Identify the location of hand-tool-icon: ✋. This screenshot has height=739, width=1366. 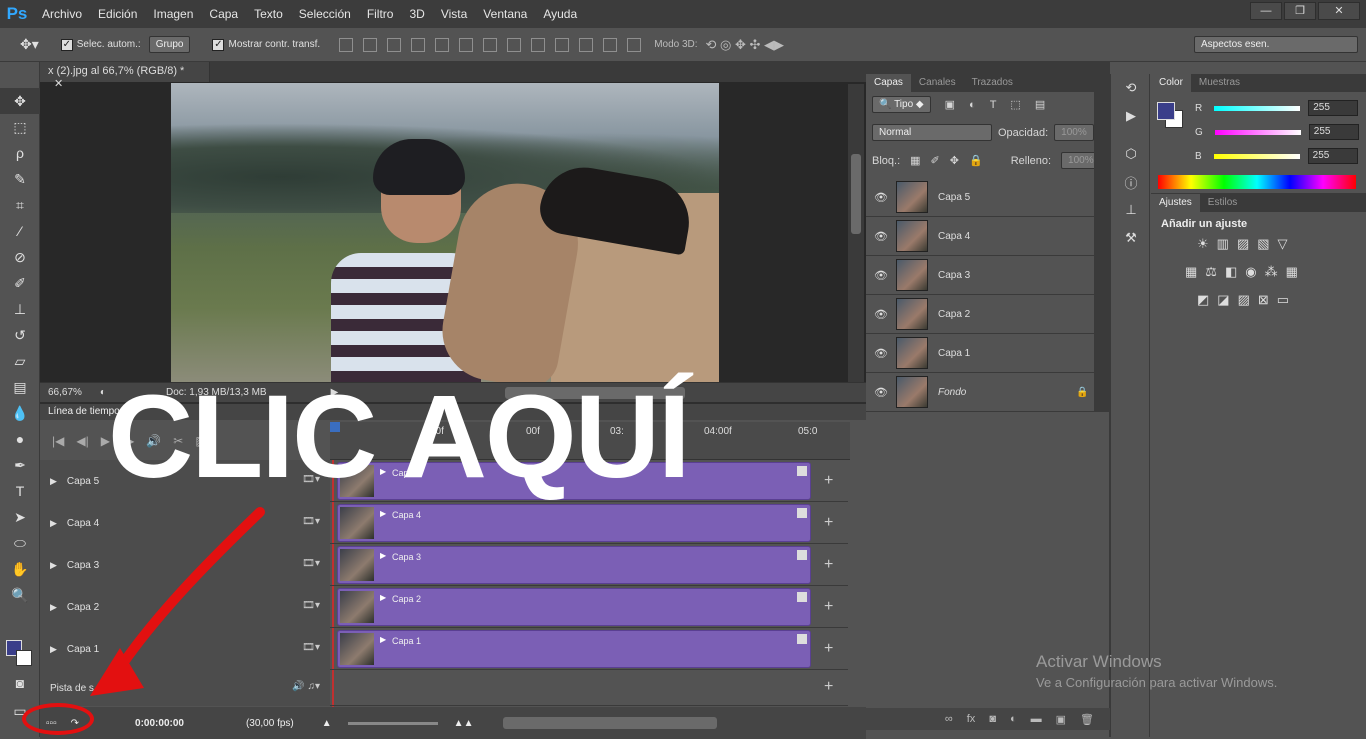
(20, 569).